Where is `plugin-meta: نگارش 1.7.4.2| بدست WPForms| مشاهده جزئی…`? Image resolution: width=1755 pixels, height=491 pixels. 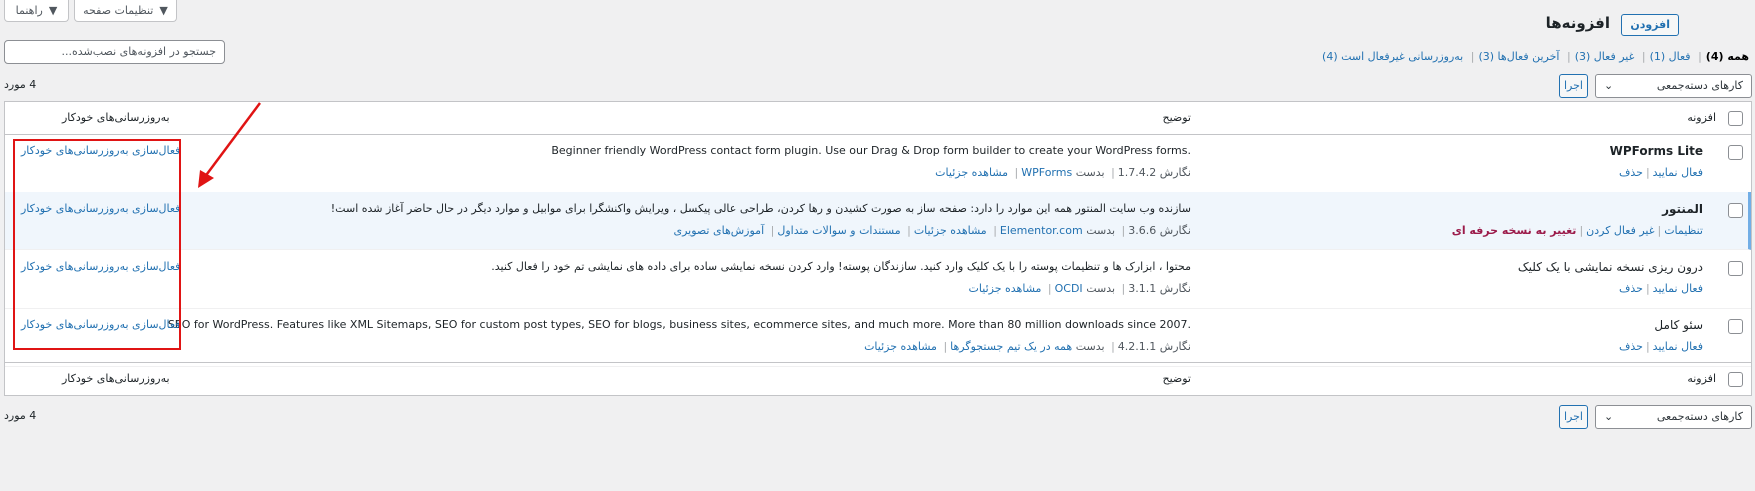
plugin-meta: نگارش 1.7.4.2| بدست WPForms| مشاهده جزئی… is located at coordinates (1063, 172).